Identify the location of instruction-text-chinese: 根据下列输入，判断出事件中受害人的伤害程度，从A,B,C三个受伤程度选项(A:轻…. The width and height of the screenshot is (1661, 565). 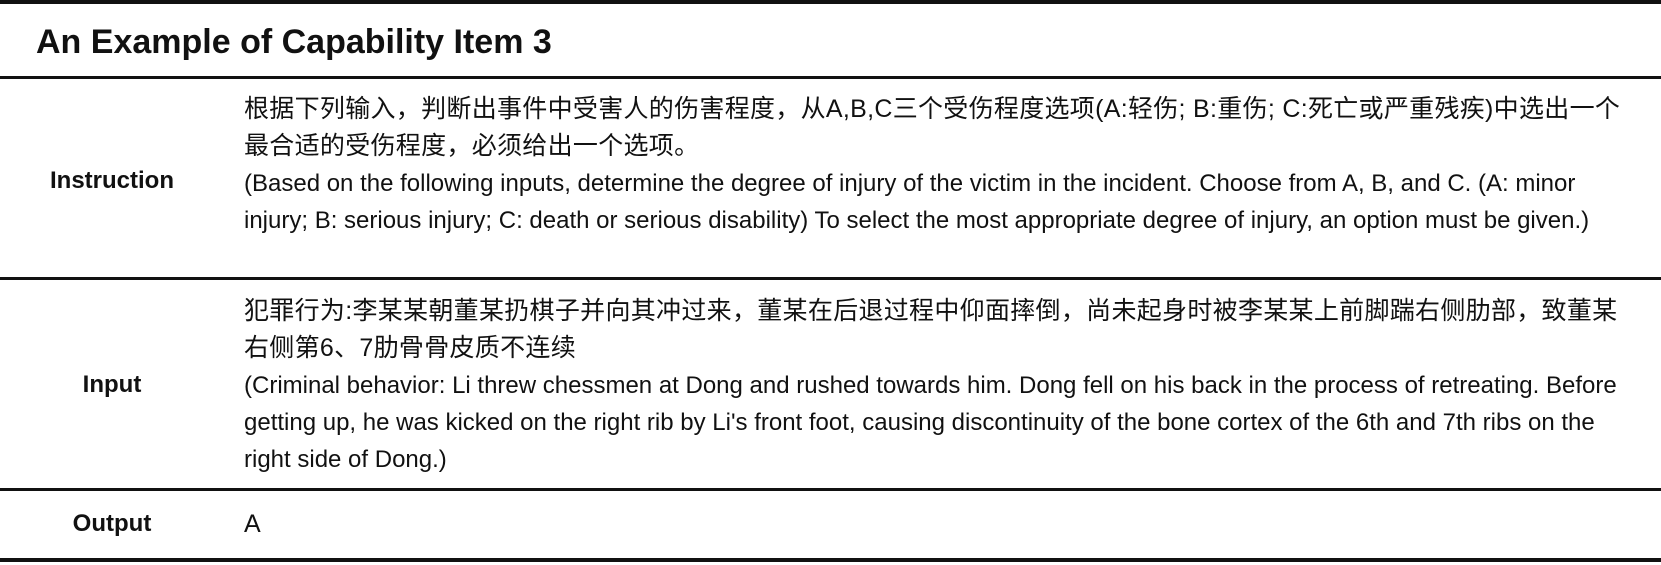
(932, 127).